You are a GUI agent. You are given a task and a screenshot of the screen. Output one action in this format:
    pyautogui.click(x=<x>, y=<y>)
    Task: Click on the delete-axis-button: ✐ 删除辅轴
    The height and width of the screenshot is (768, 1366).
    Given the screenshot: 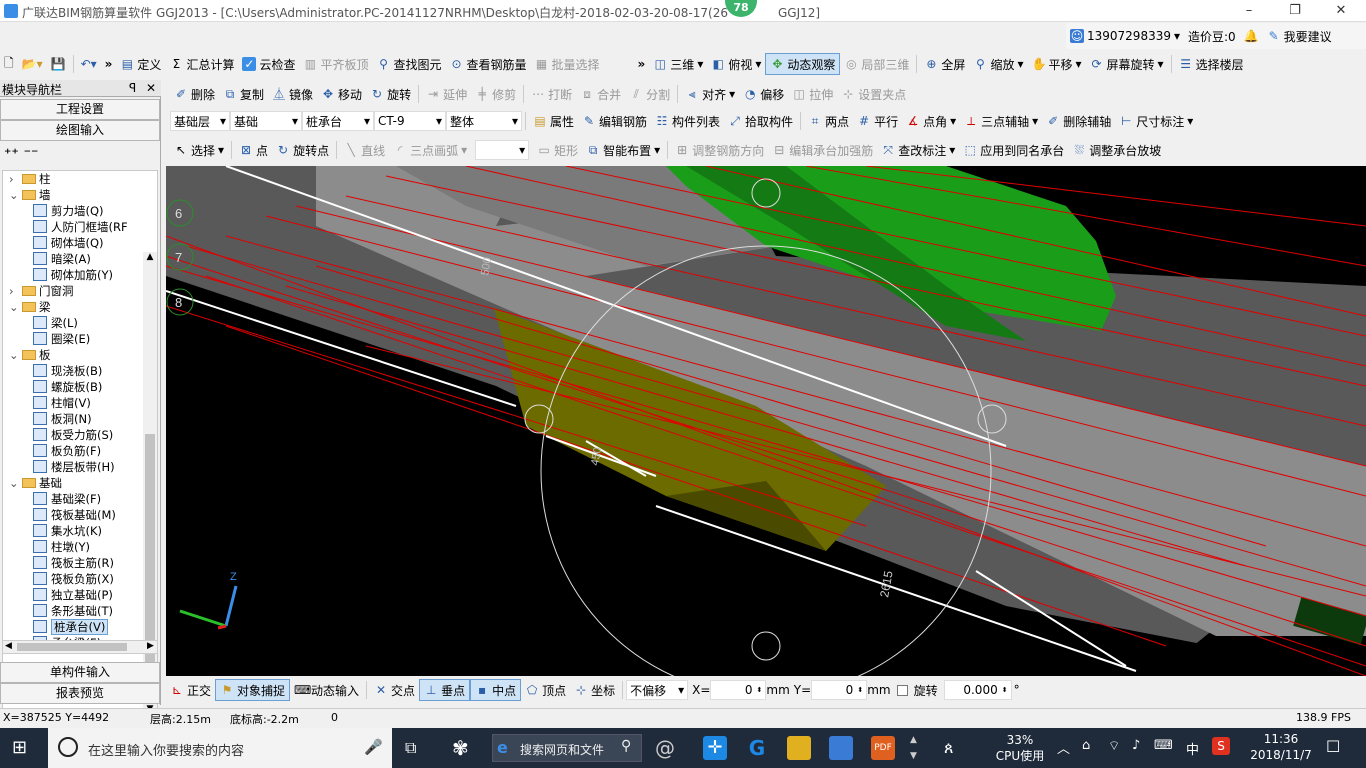 What is the action you would take?
    pyautogui.click(x=1078, y=121)
    